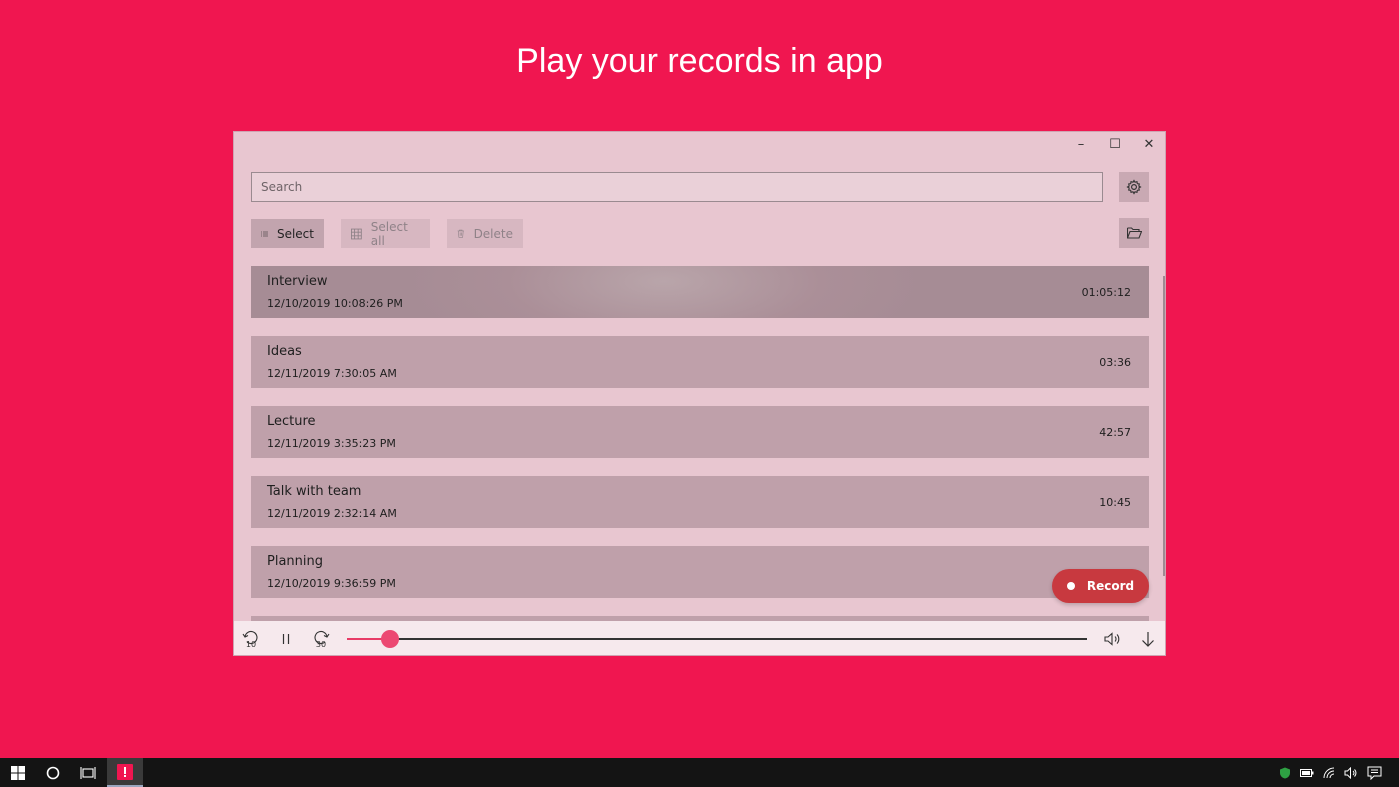 The image size is (1399, 787). What do you see at coordinates (1106, 292) in the screenshot?
I see `record-duration: 01:05:12` at bounding box center [1106, 292].